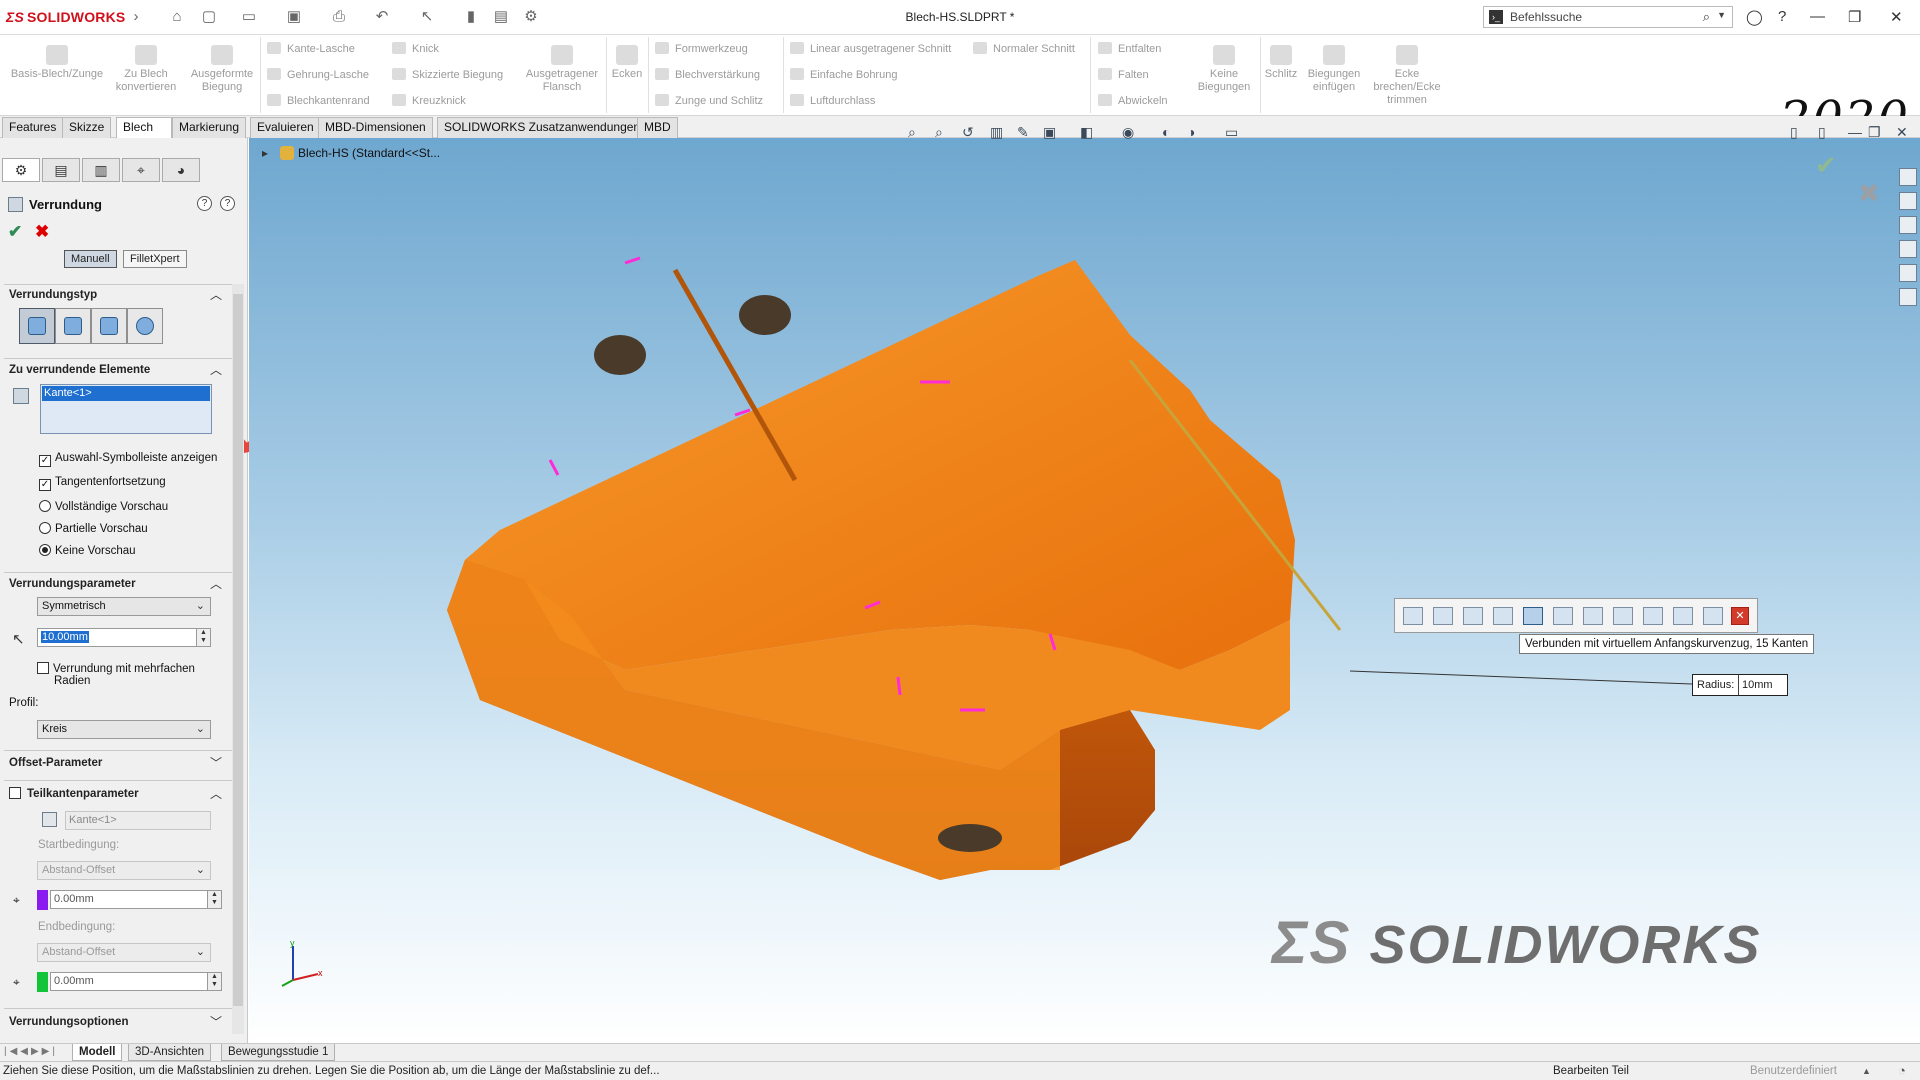 The image size is (1920, 1080). Describe the element at coordinates (203, 637) in the screenshot. I see `spinner-icon: ▲ ▼` at that location.